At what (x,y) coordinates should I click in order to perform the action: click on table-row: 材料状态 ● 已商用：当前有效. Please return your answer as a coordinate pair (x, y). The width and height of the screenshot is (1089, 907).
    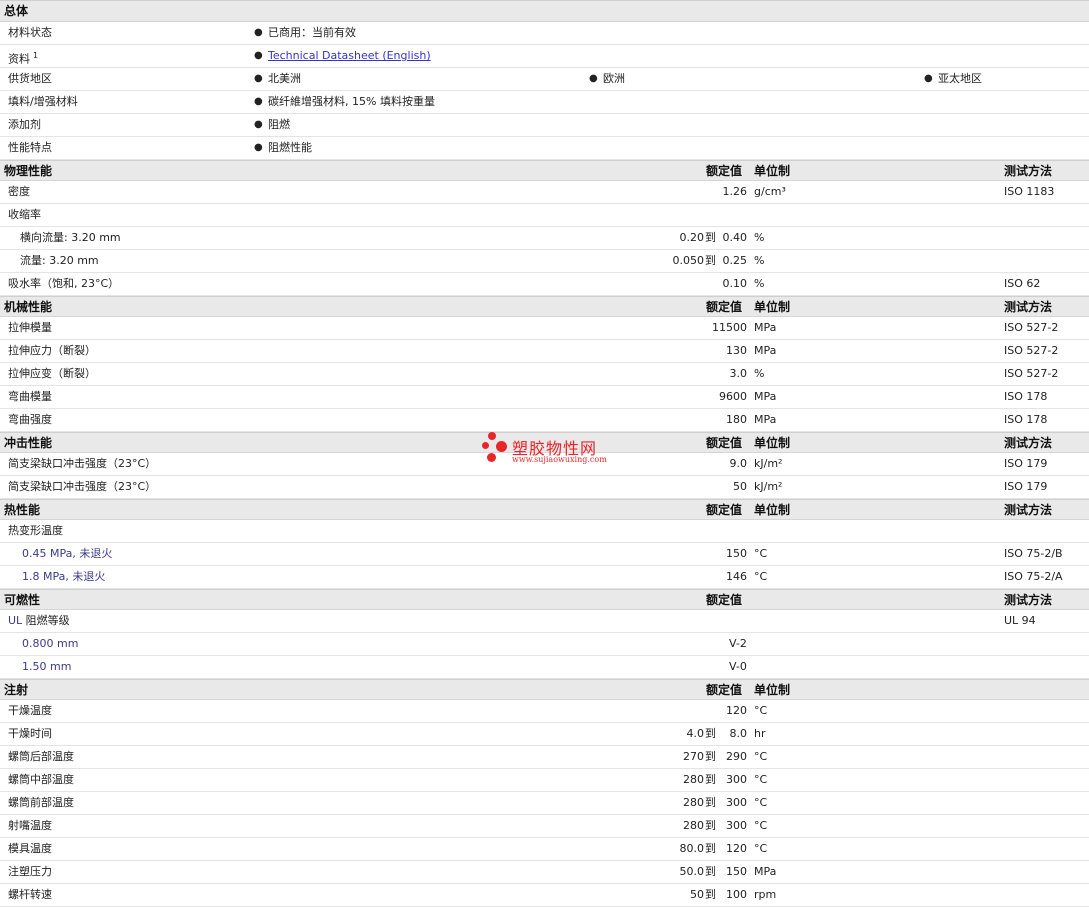
    Looking at the image, I should click on (544, 33).